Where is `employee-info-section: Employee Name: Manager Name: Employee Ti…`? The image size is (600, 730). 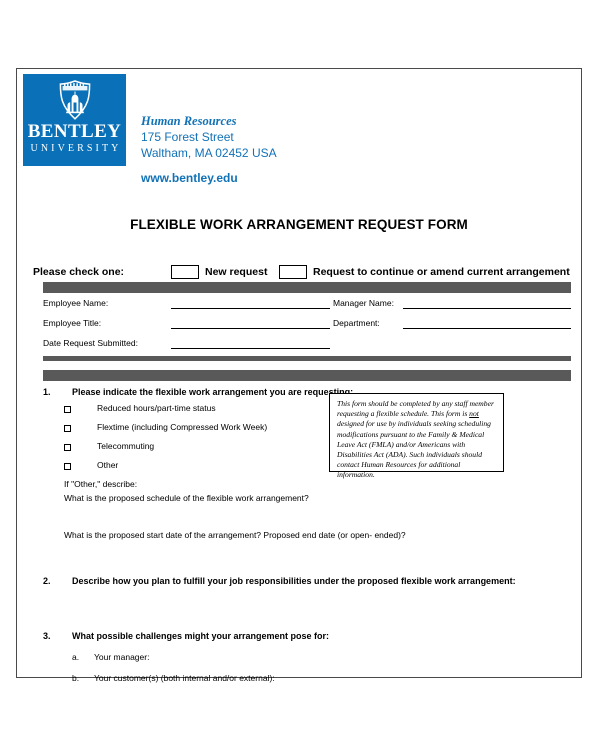 employee-info-section: Employee Name: Manager Name: Employee Ti… is located at coordinates (307, 326).